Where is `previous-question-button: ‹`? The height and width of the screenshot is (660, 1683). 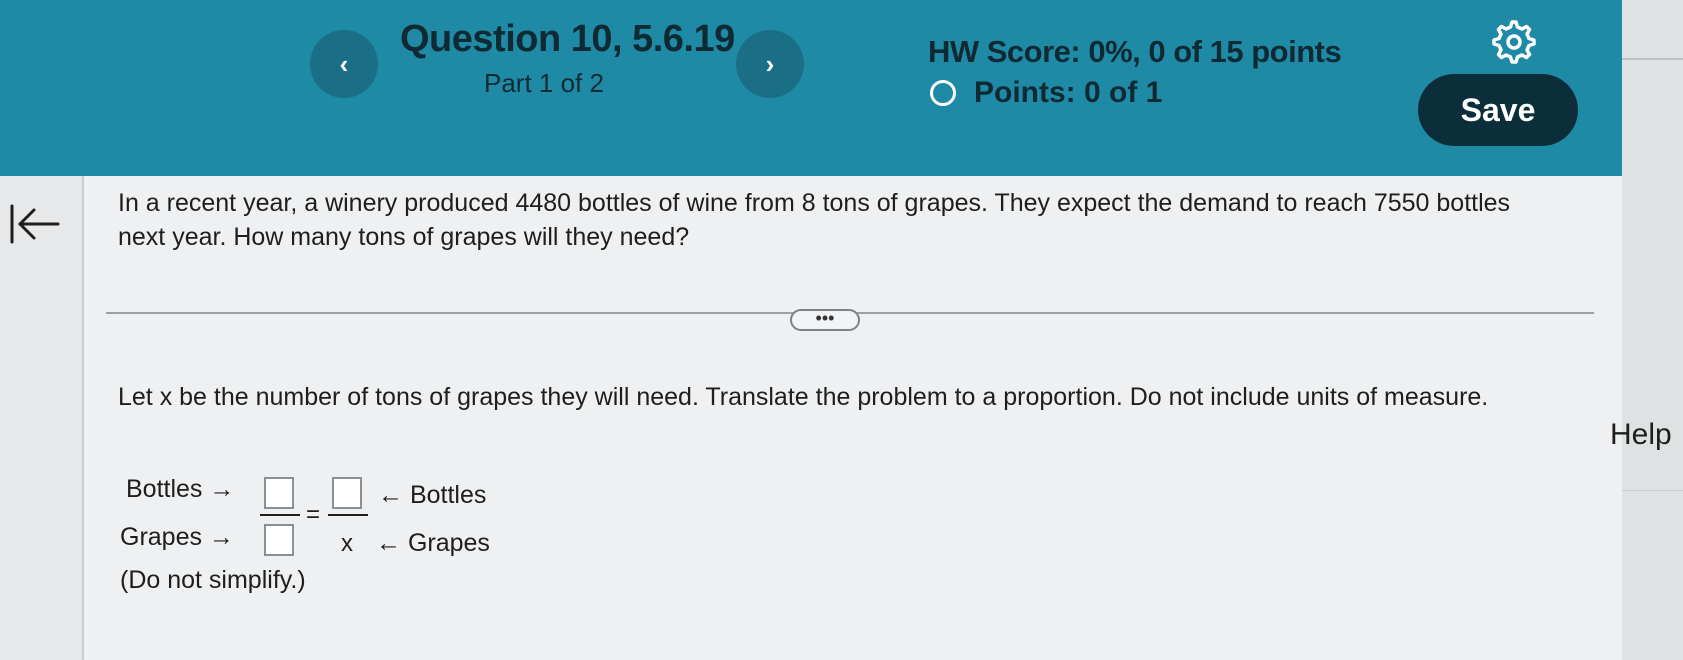 previous-question-button: ‹ is located at coordinates (344, 64).